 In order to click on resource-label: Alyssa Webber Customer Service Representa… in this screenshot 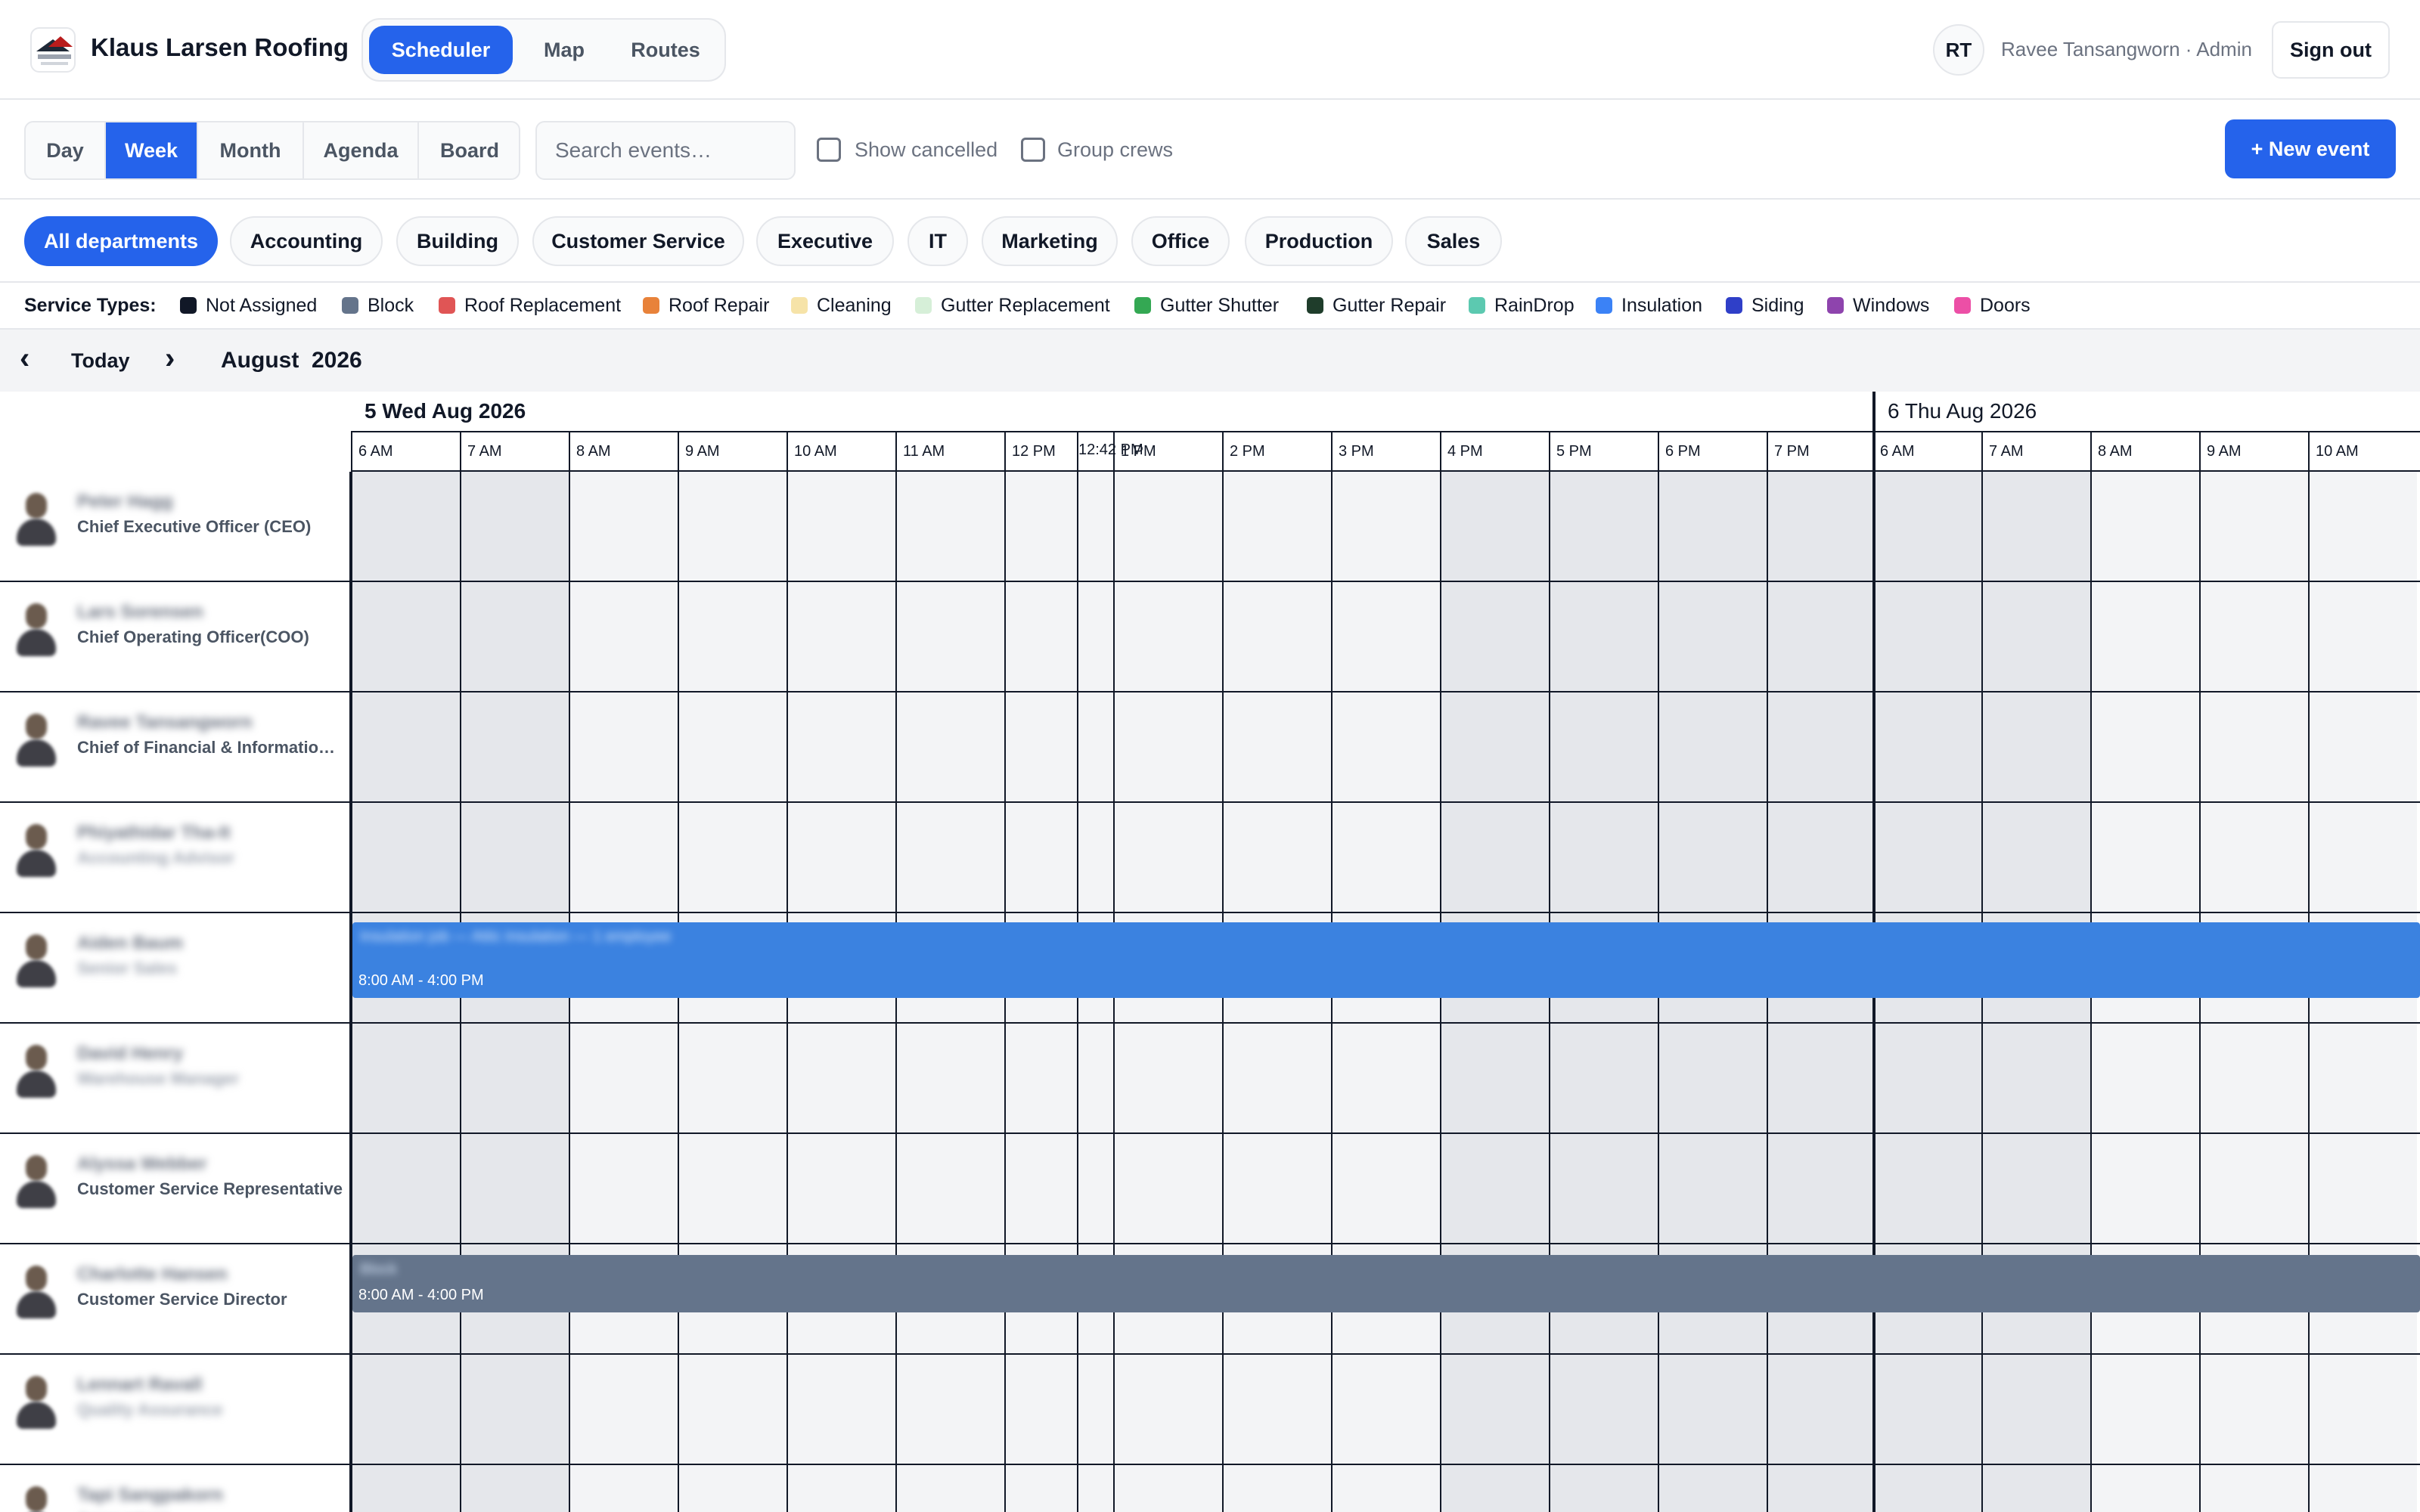, I will do `click(175, 1189)`.